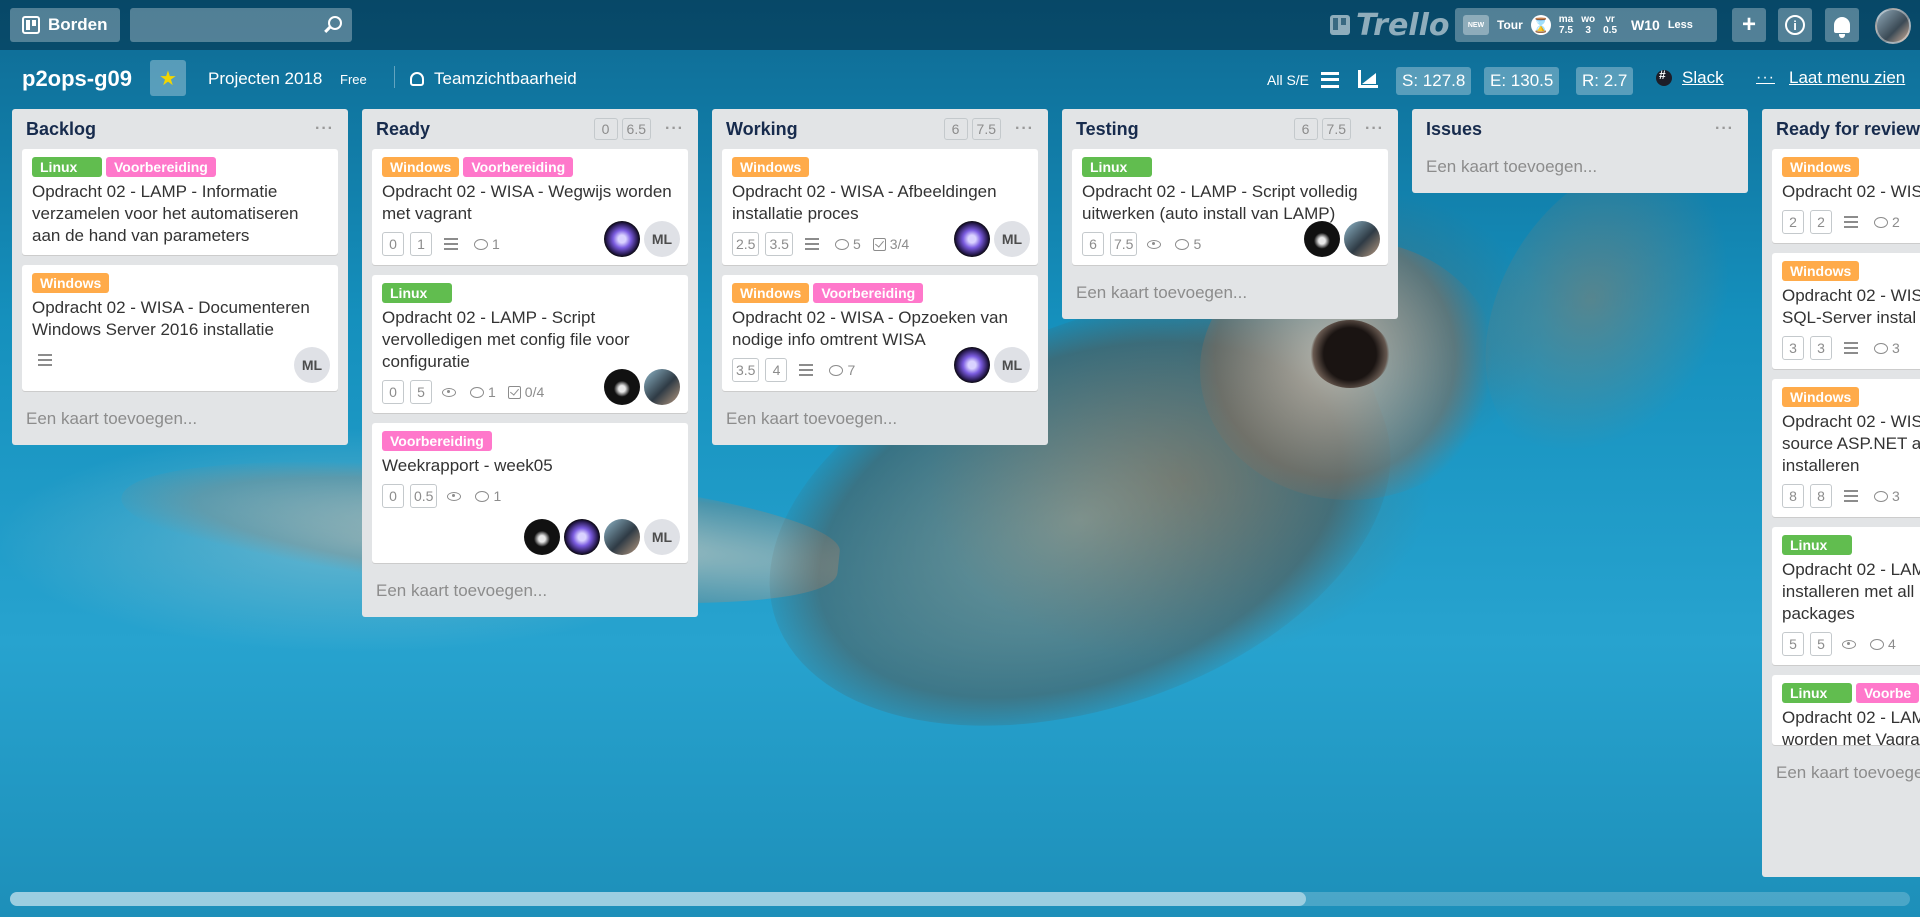 Image resolution: width=1920 pixels, height=917 pixels. I want to click on watch-icon, so click(1154, 244).